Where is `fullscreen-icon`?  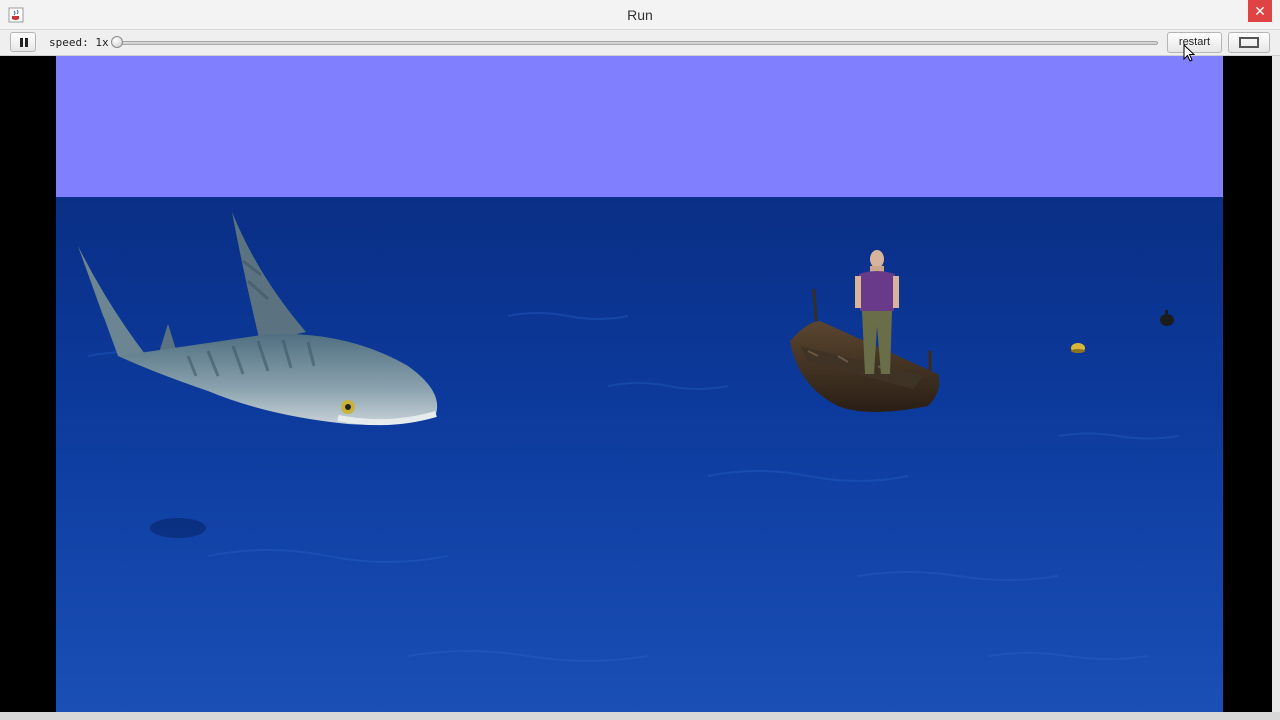 fullscreen-icon is located at coordinates (1249, 42).